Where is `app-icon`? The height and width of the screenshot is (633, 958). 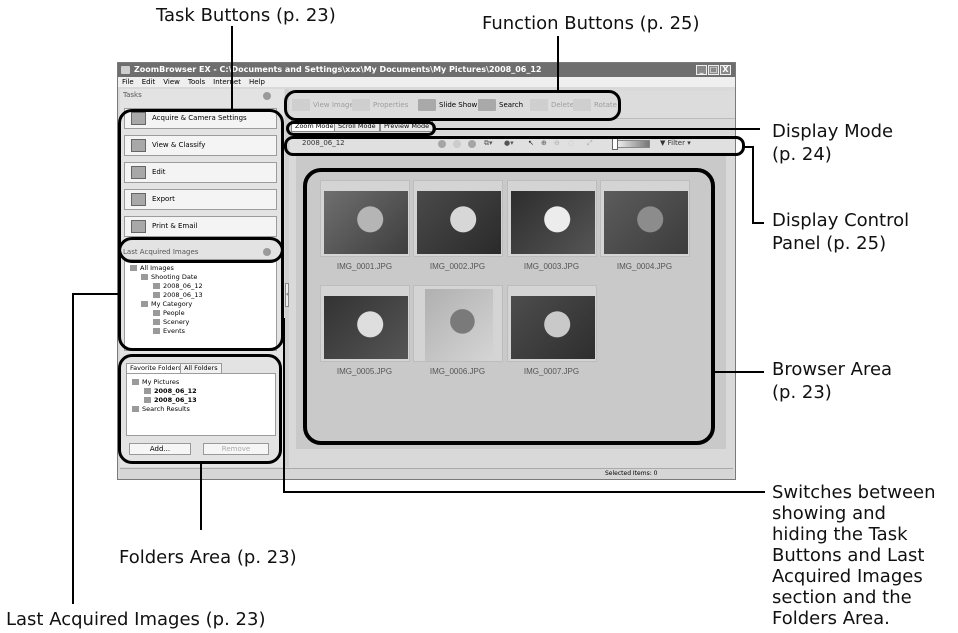 app-icon is located at coordinates (125, 70).